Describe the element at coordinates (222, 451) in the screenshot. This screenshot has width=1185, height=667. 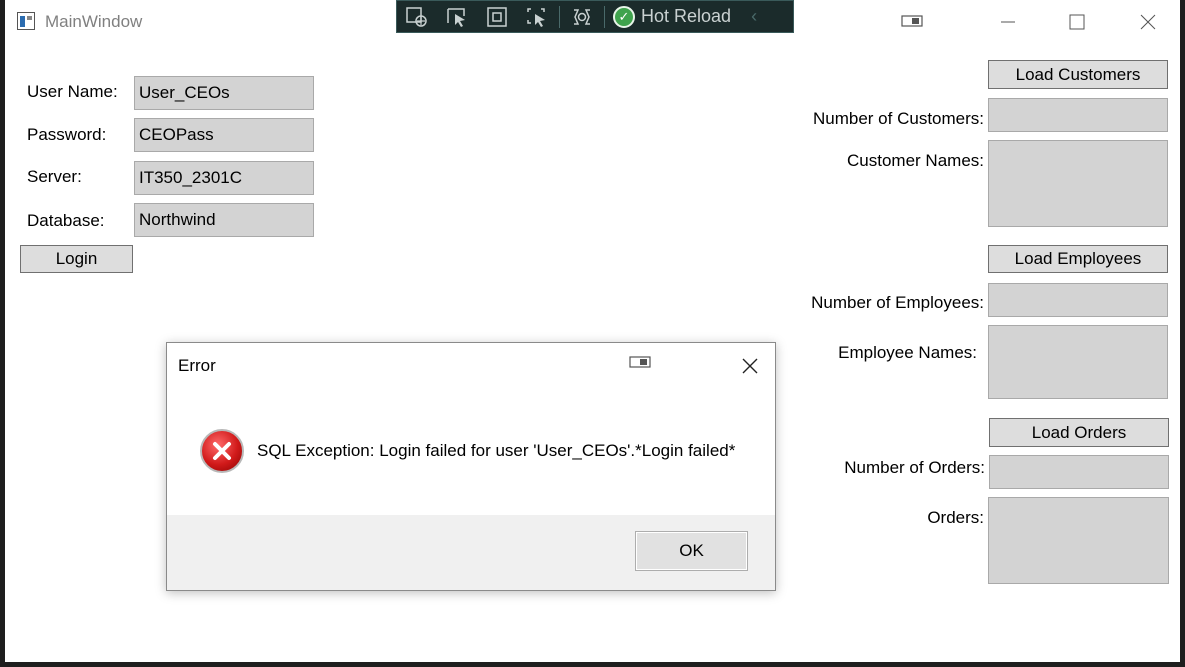
I see `error-icon` at that location.